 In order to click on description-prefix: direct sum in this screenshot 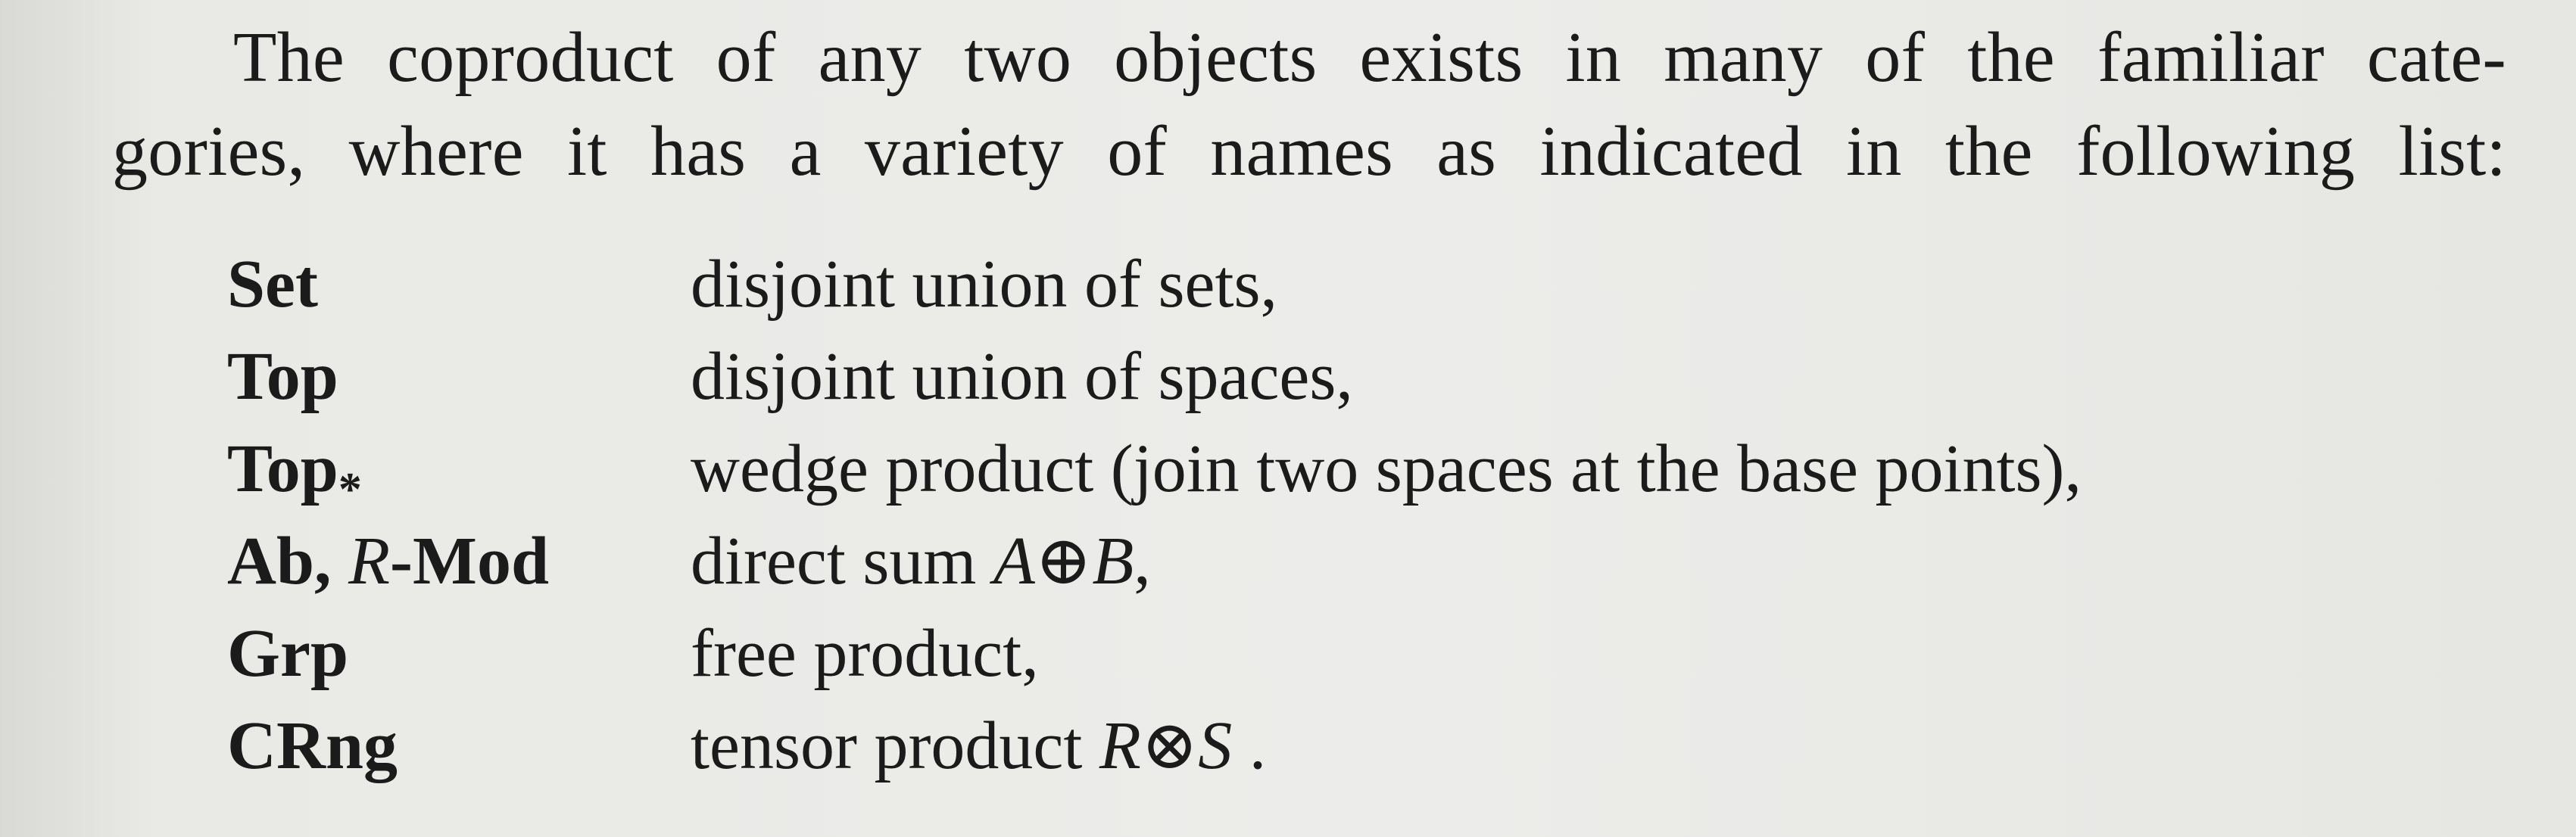, I will do `click(842, 561)`.